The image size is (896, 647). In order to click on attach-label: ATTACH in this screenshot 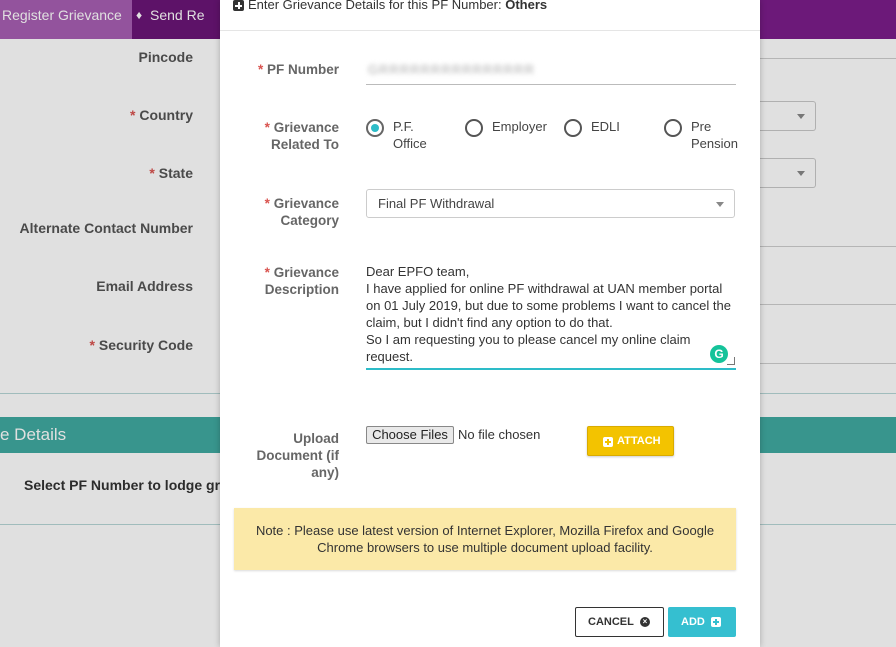, I will do `click(639, 441)`.